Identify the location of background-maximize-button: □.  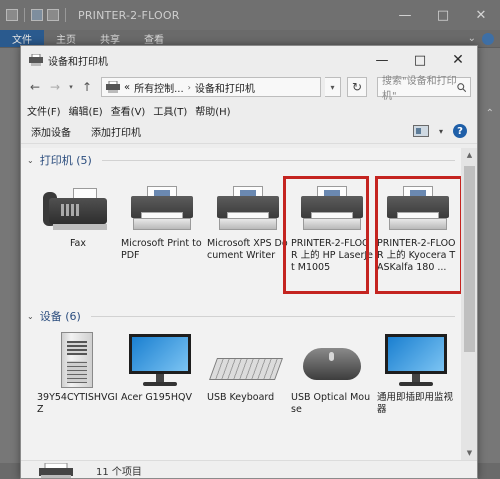
(443, 15).